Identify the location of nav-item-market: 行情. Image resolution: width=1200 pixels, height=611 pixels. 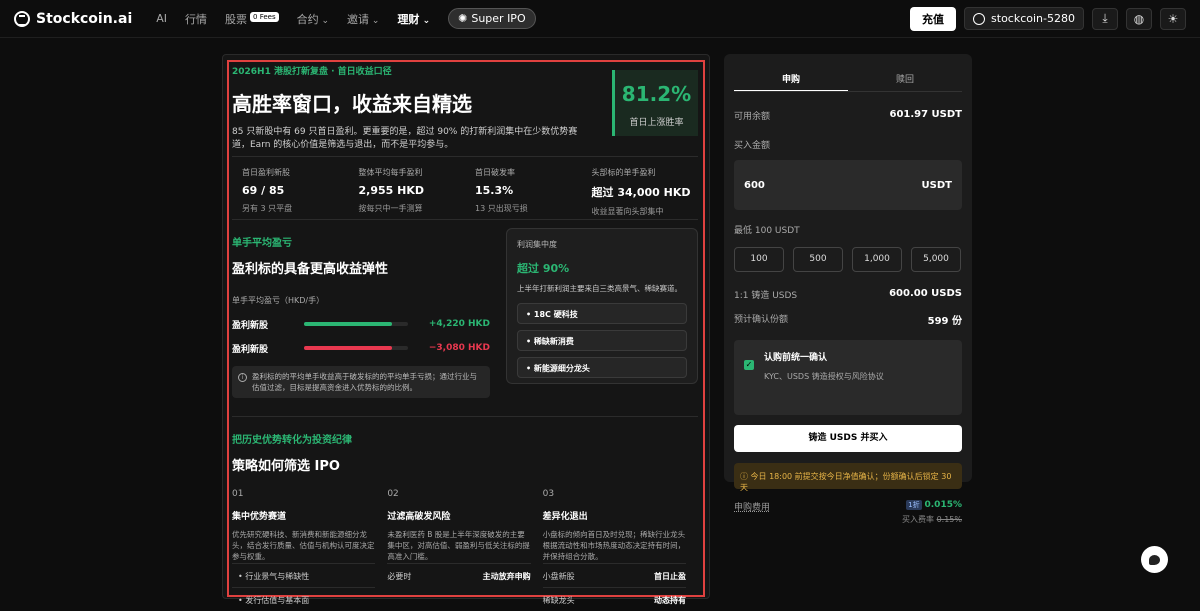
(196, 19).